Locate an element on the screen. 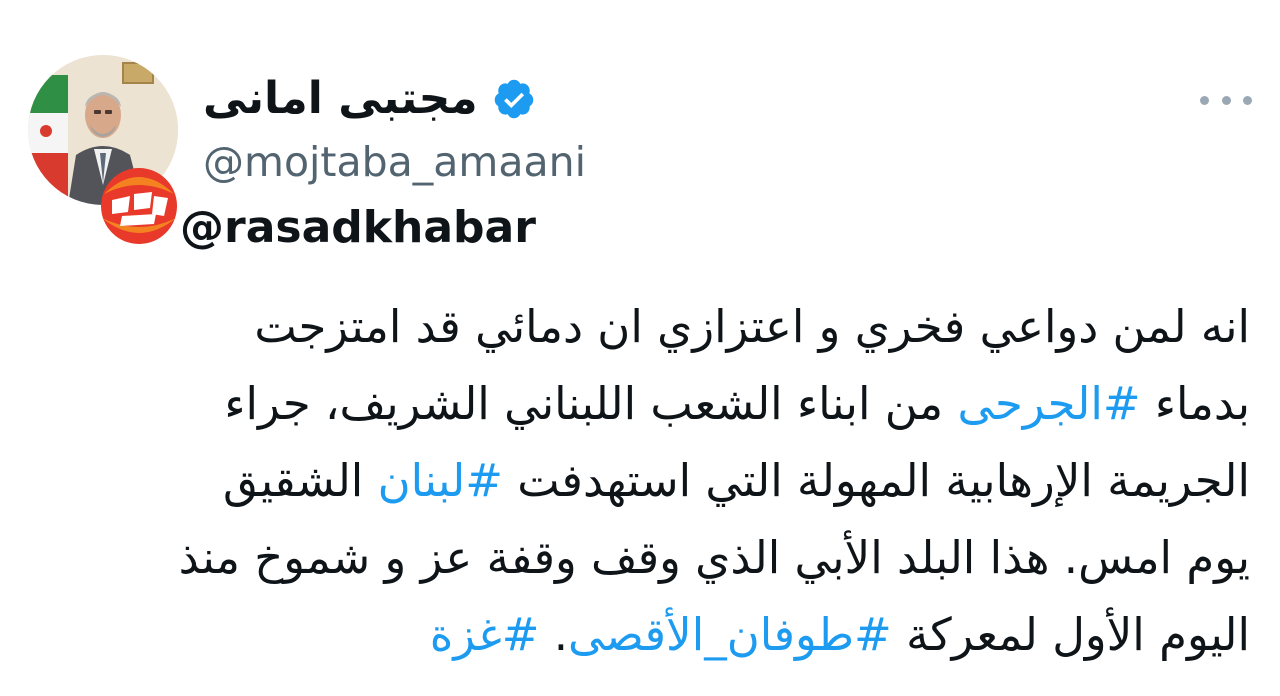  flag-green is located at coordinates (48, 94).